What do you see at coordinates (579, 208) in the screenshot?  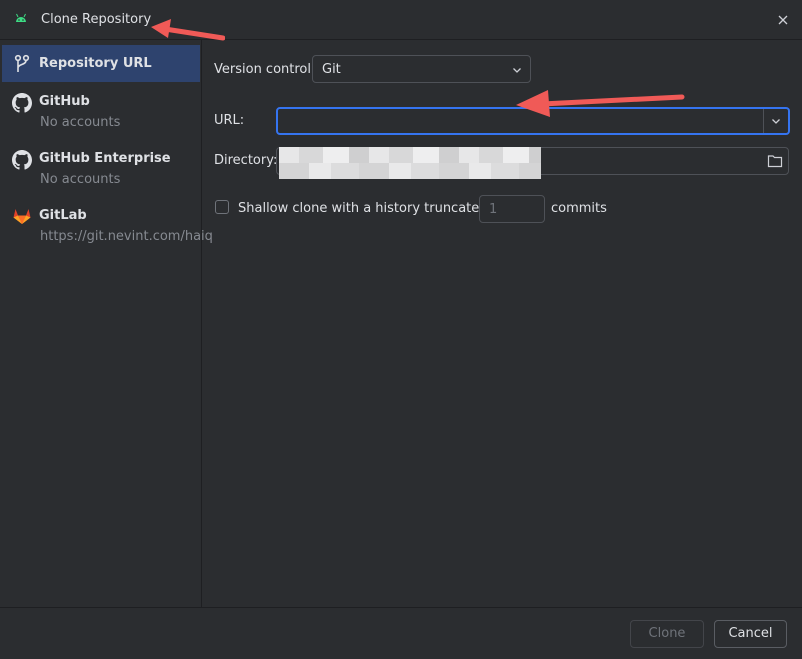 I see `commits-label: commits` at bounding box center [579, 208].